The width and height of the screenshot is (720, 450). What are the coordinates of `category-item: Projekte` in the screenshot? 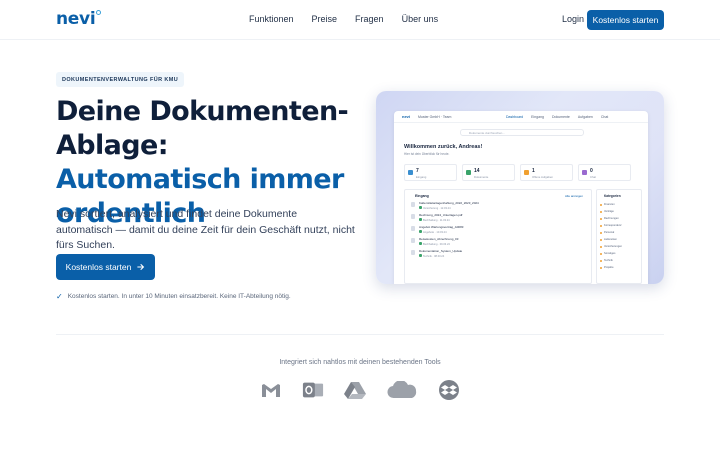 It's located at (619, 267).